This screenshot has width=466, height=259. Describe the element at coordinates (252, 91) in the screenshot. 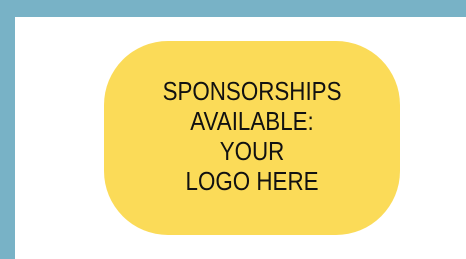

I see `sponsorship-line-1: SPONSORSHIPS` at that location.